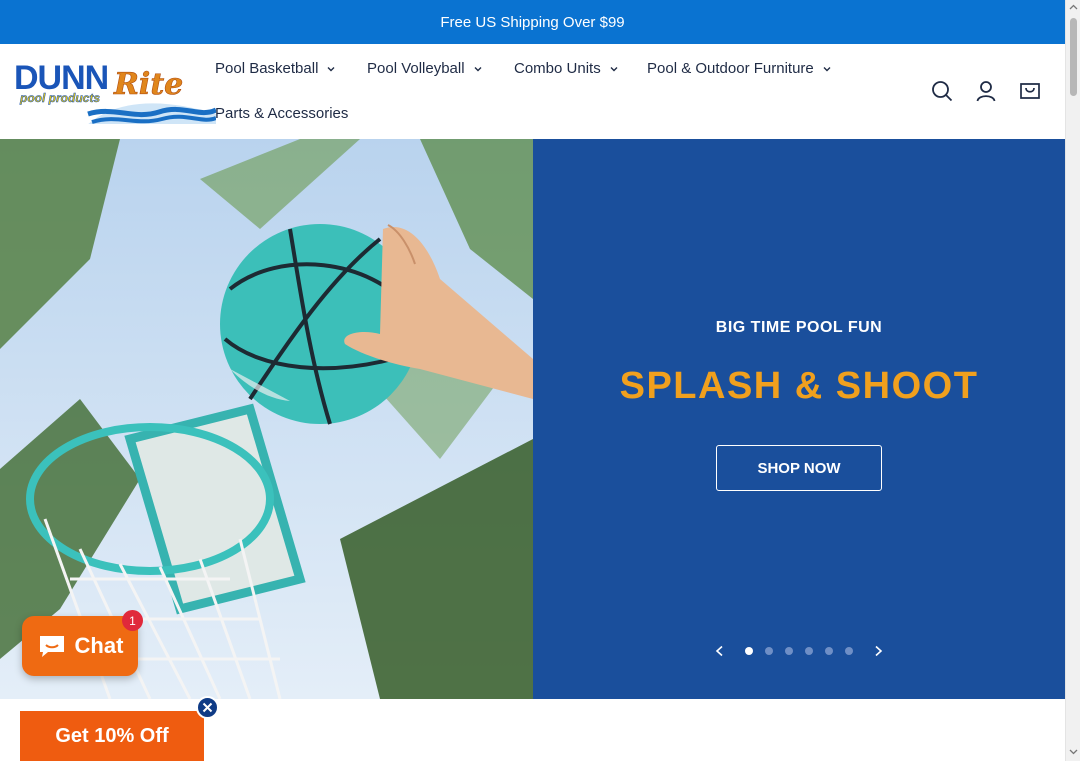 Image resolution: width=1080 pixels, height=761 pixels. Describe the element at coordinates (799, 386) in the screenshot. I see `hero-headline: SPLASH & SHOOT` at that location.